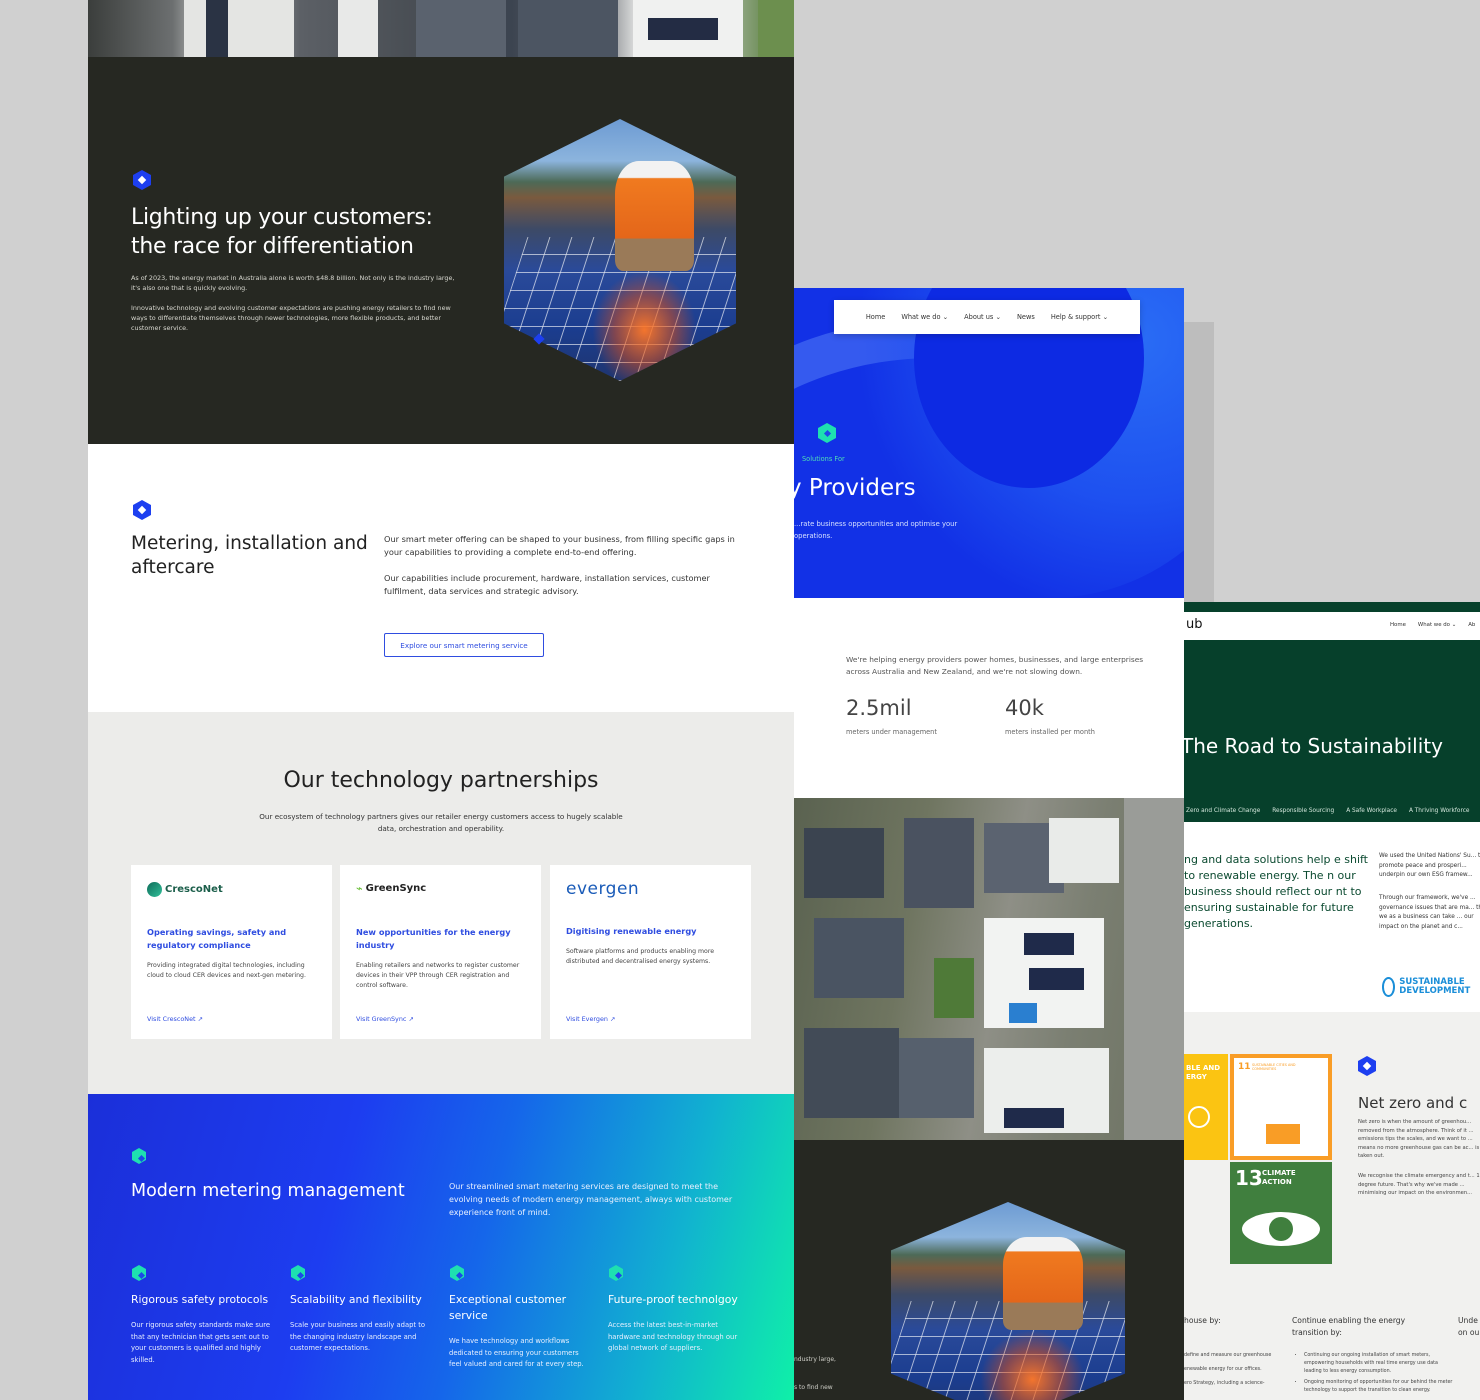  I want to click on stat-value: 2.5mil, so click(879, 708).